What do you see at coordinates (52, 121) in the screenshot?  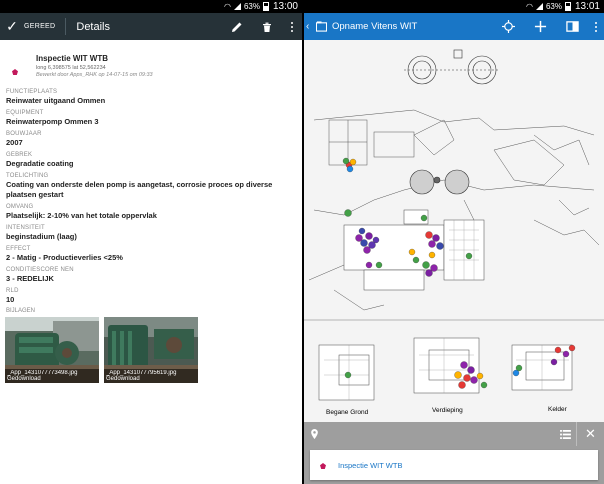 I see `field-value: Reinwaterpomp Ommen 3` at bounding box center [52, 121].